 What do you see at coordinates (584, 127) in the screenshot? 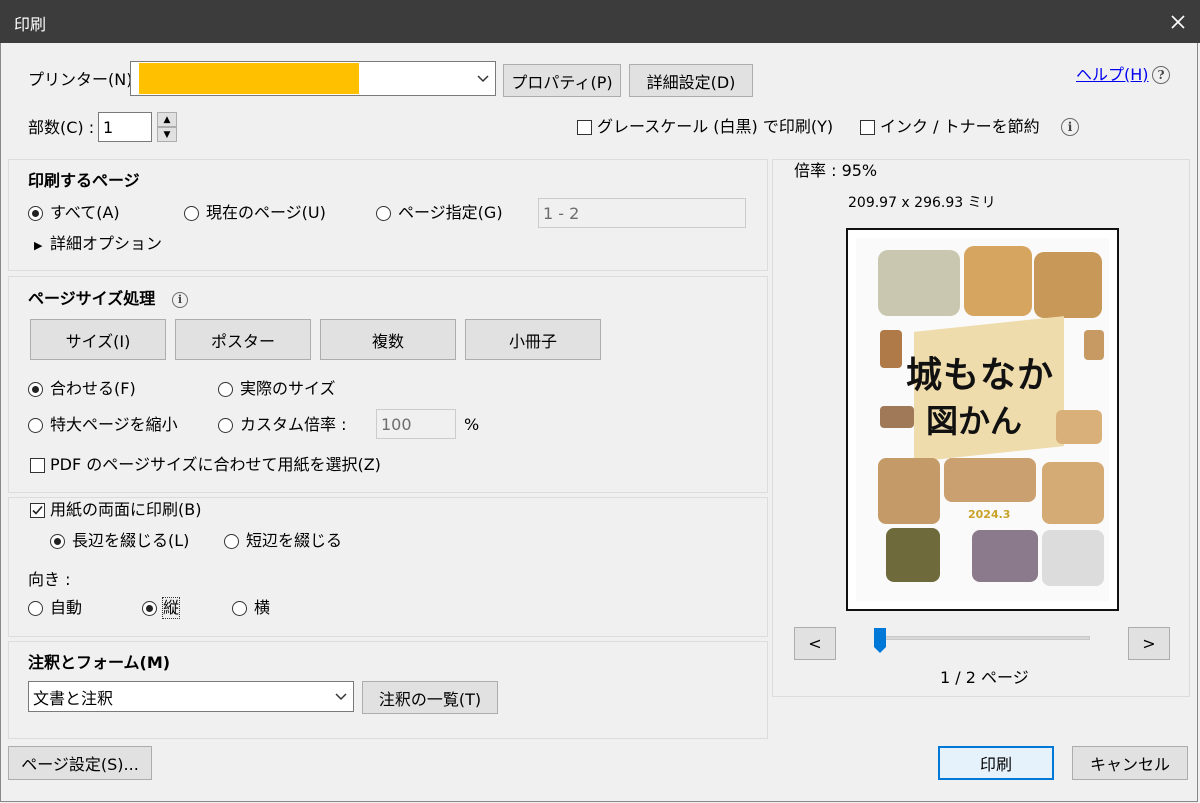
I see `grayscale-checkbox` at bounding box center [584, 127].